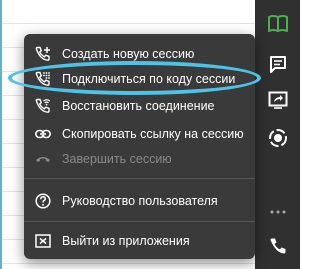 This screenshot has width=320, height=269. I want to click on toolbar-record-button, so click(277, 138).